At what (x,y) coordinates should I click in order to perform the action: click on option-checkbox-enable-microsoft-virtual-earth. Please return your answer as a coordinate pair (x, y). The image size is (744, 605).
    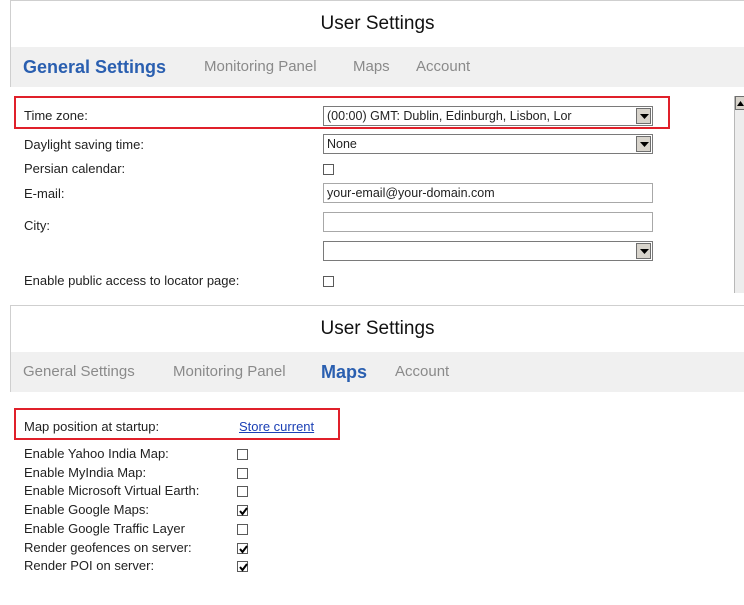
    Looking at the image, I should click on (242, 492).